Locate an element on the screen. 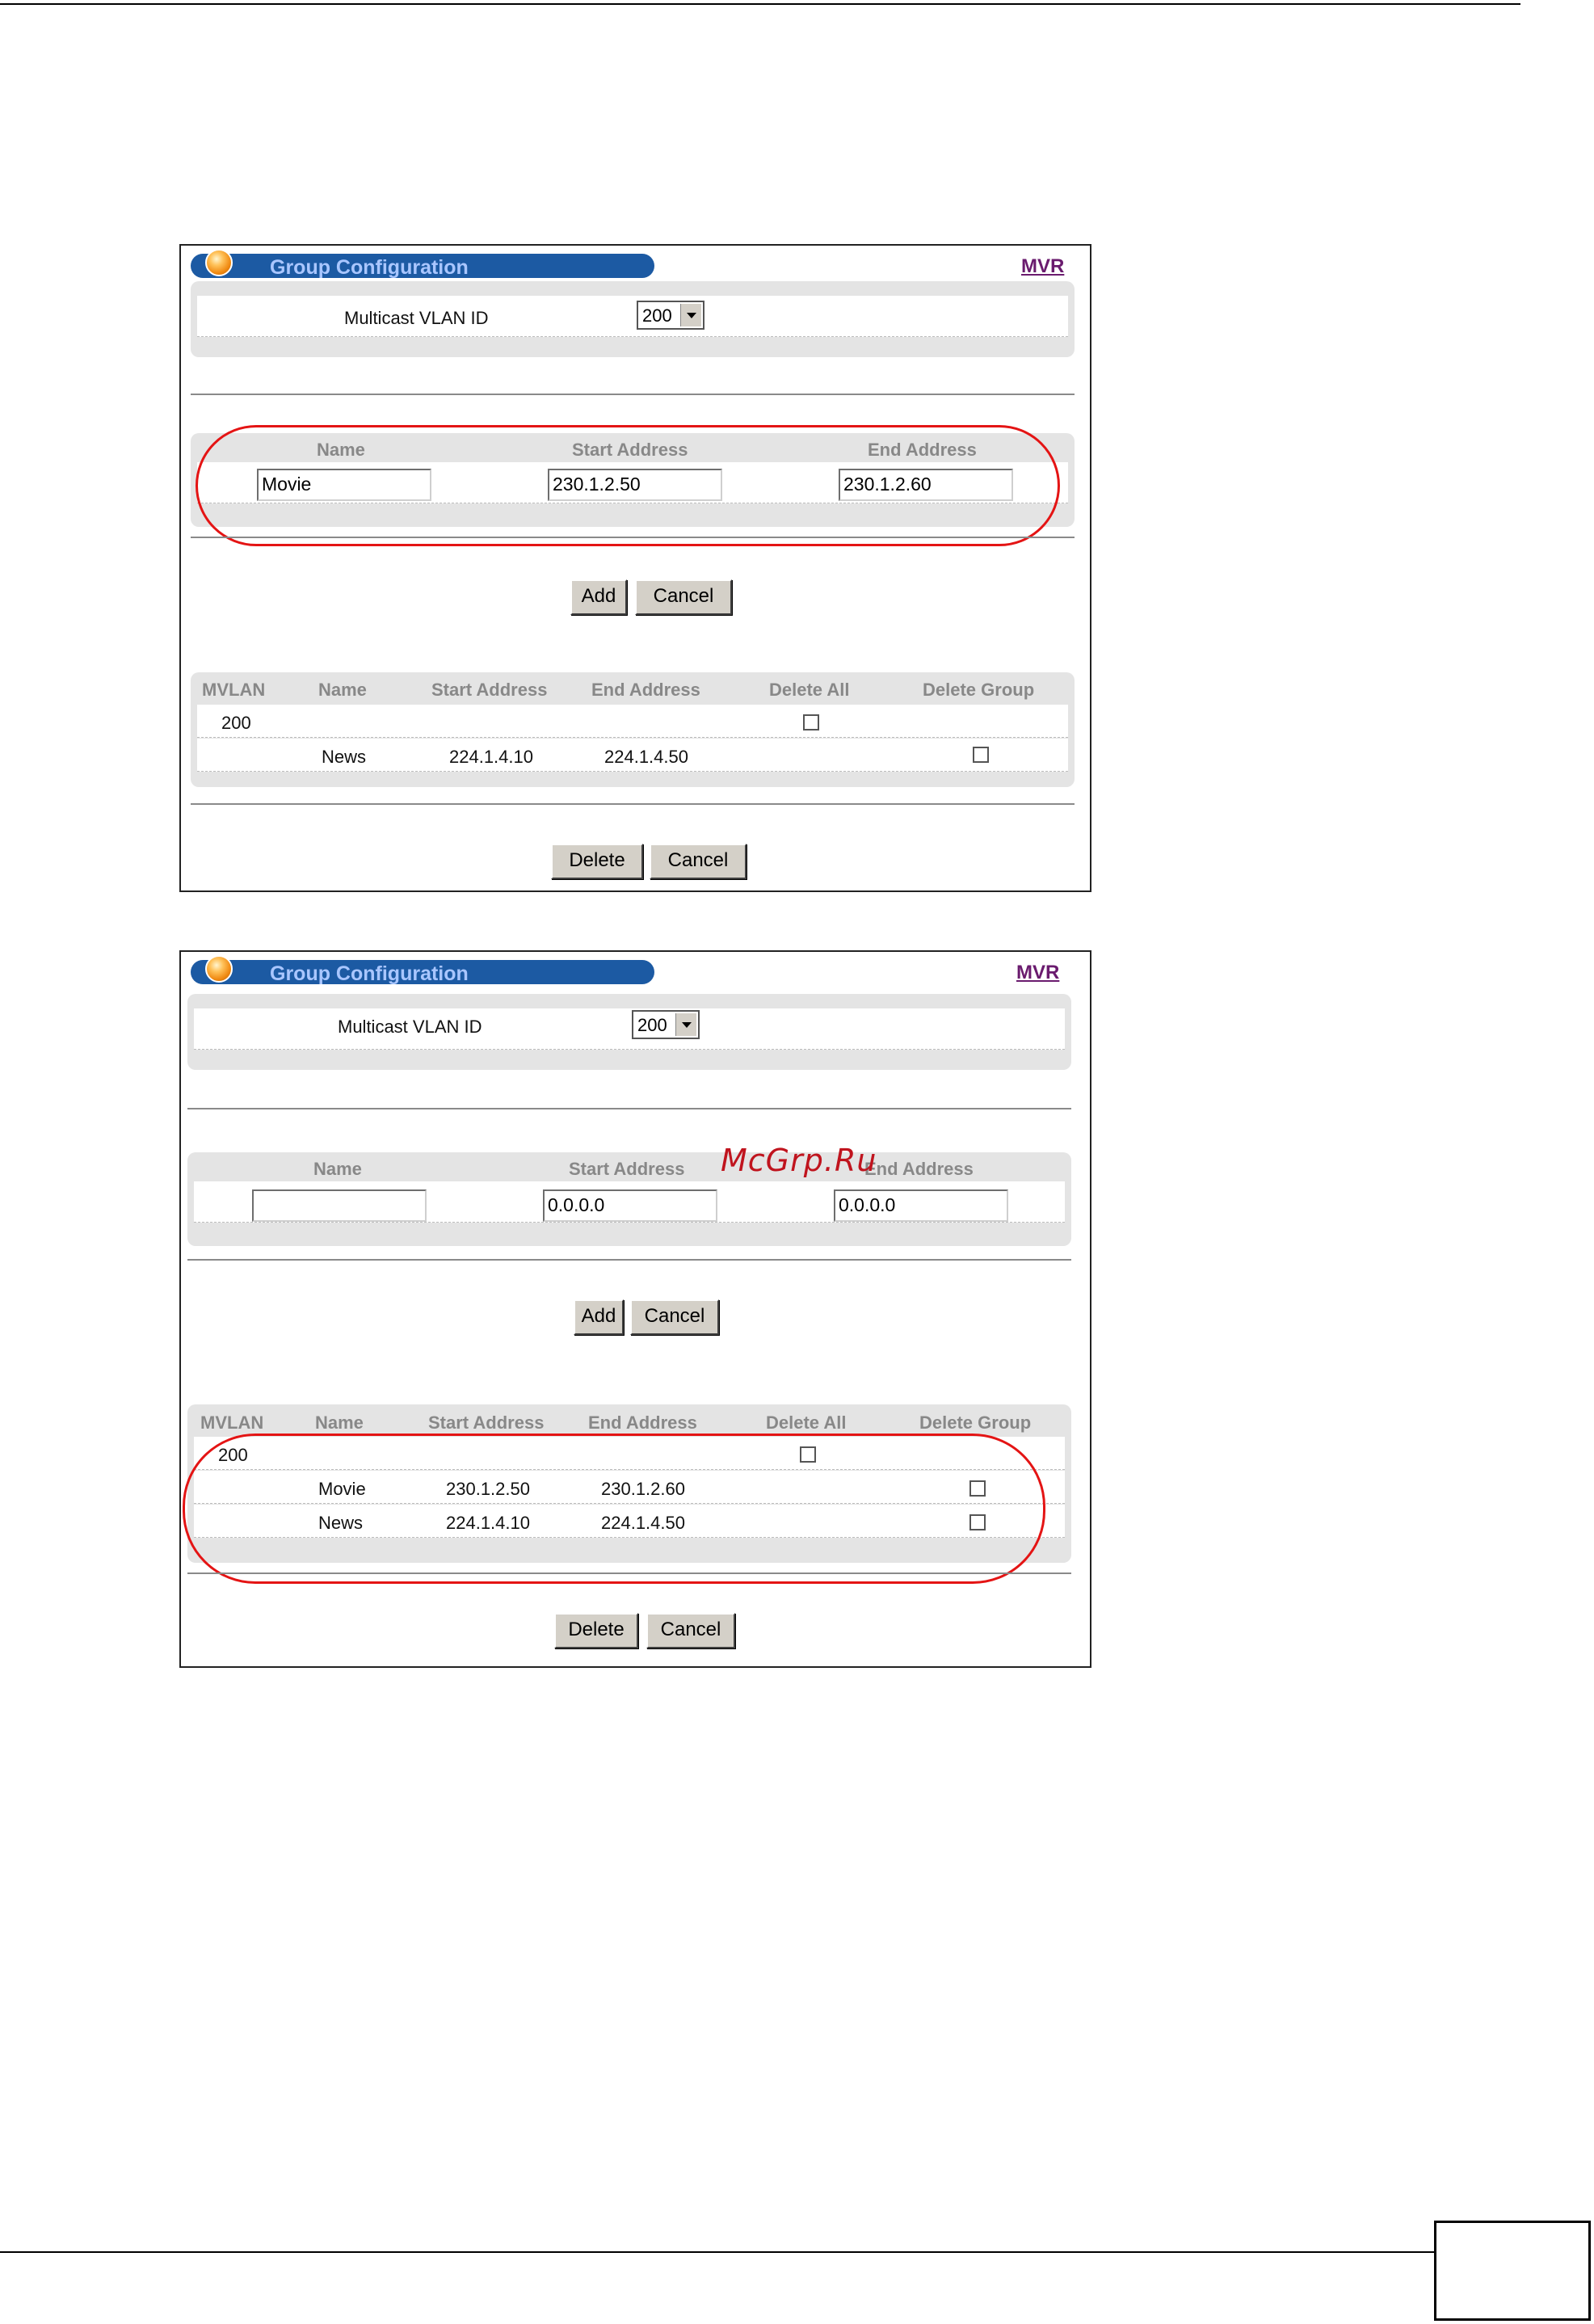 The height and width of the screenshot is (2324, 1594). mvlan-value: 200 is located at coordinates (236, 723).